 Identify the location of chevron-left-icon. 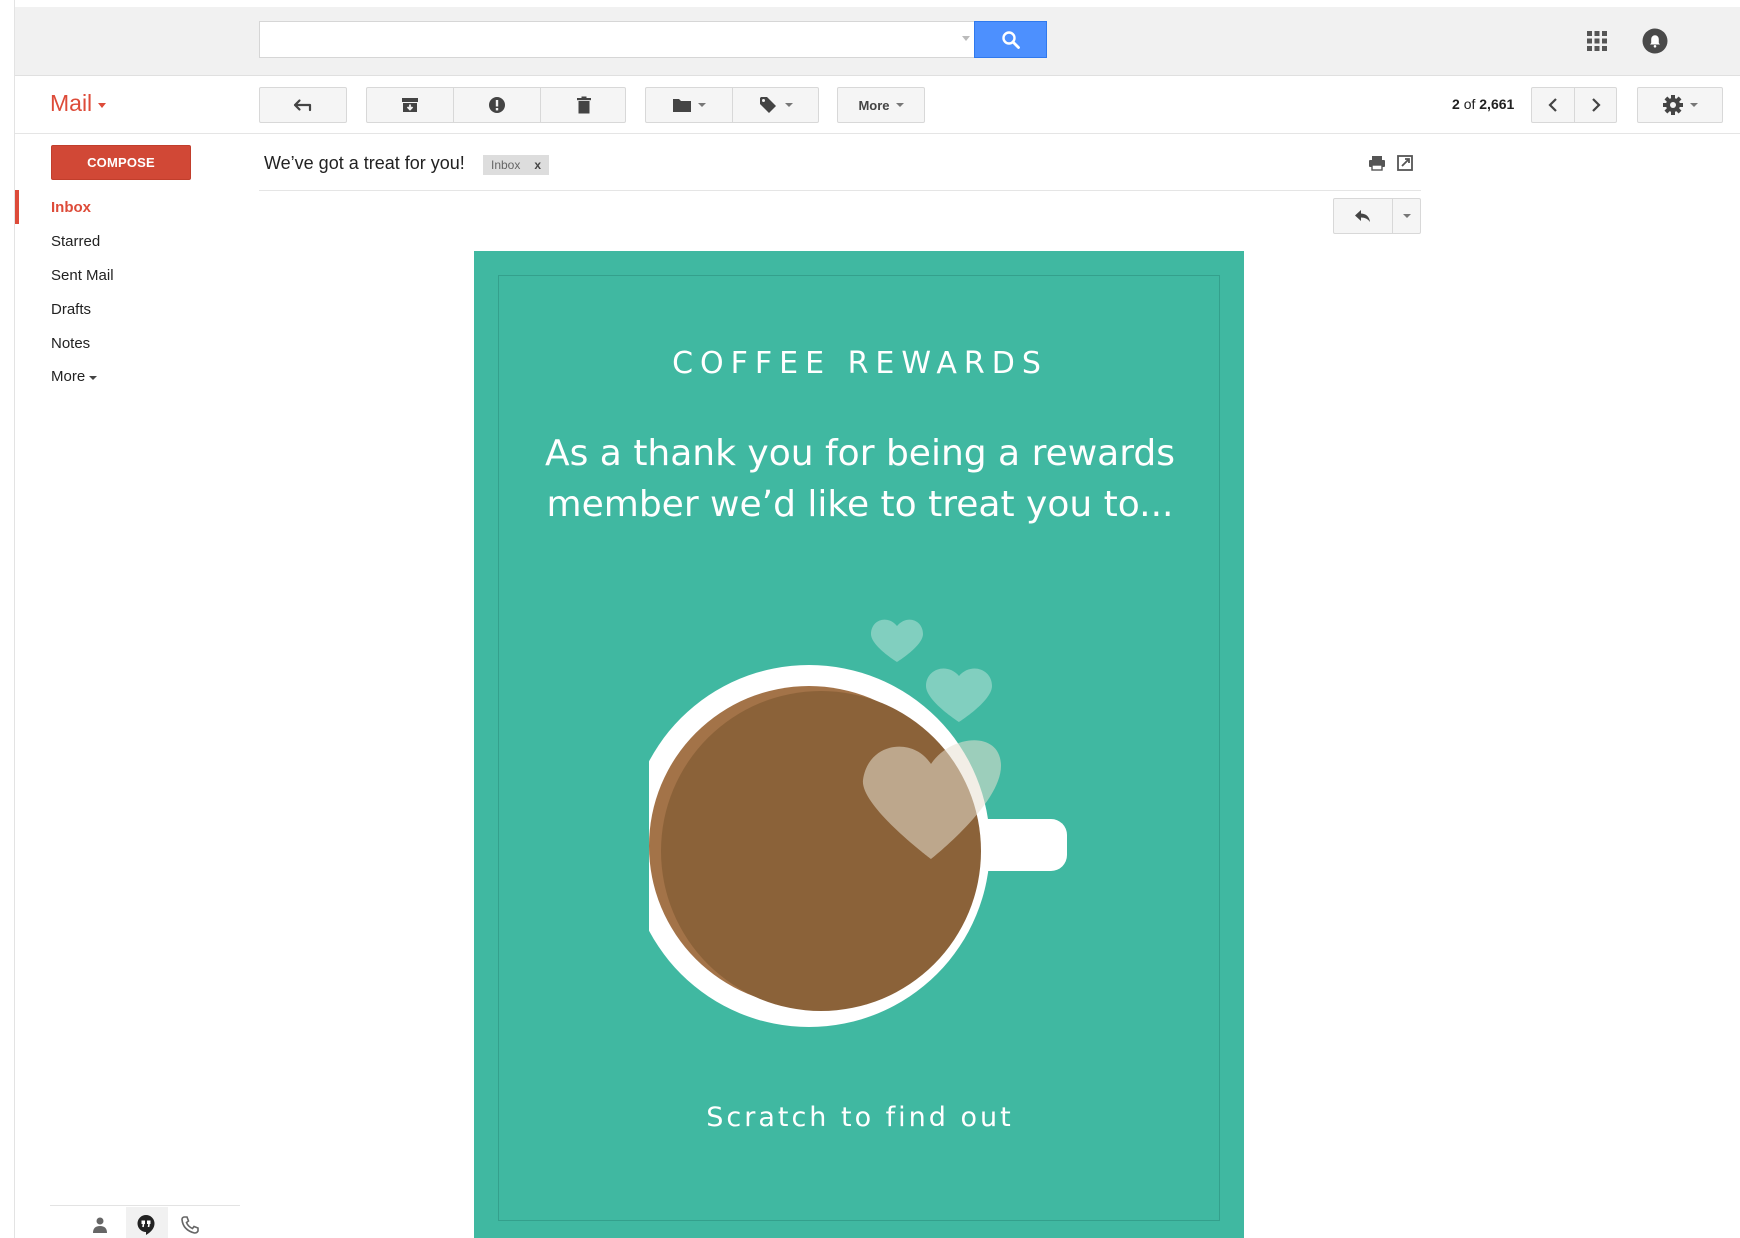
(1552, 105).